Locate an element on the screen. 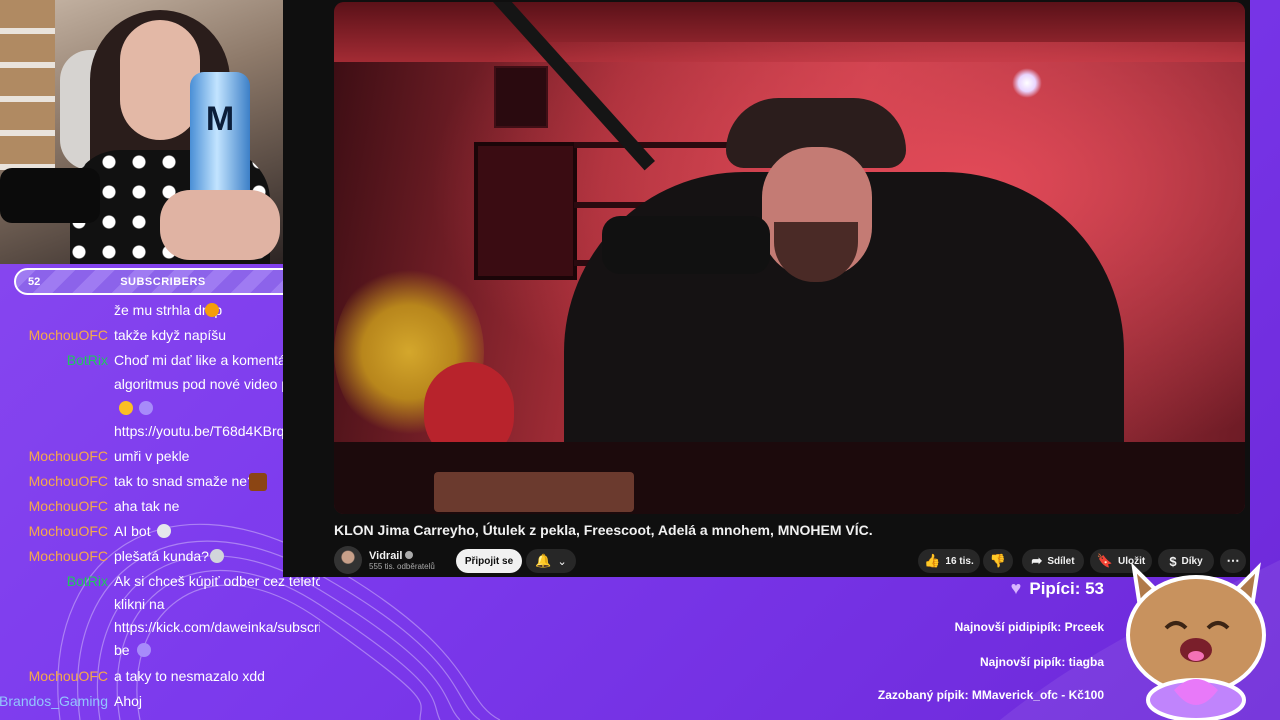  share-icon: ➦ is located at coordinates (1037, 560).